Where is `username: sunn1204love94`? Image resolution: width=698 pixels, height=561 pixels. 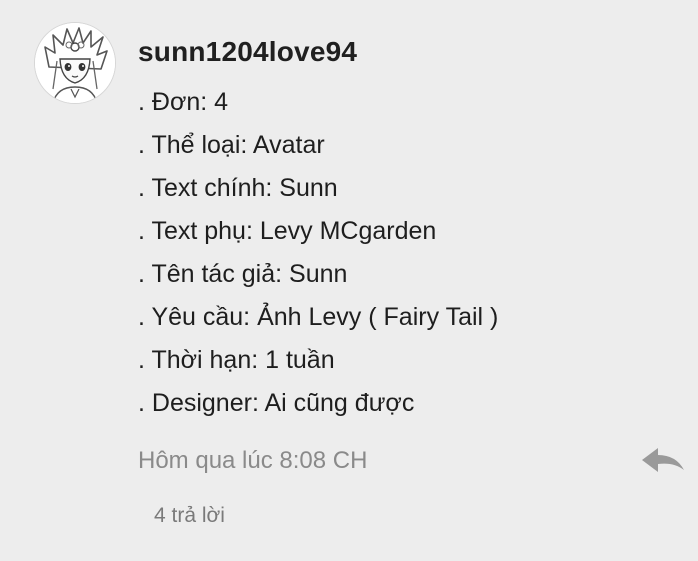 username: sunn1204love94 is located at coordinates (247, 52).